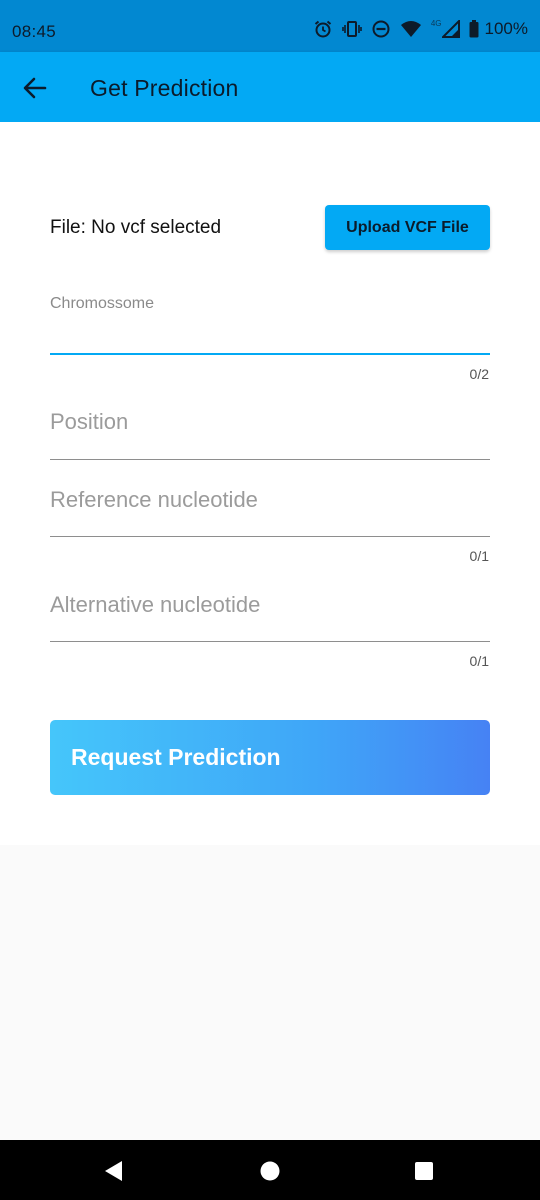 The width and height of the screenshot is (540, 1200). Describe the element at coordinates (479, 661) in the screenshot. I see `alternative-nucleotide-counter: 0/1` at that location.